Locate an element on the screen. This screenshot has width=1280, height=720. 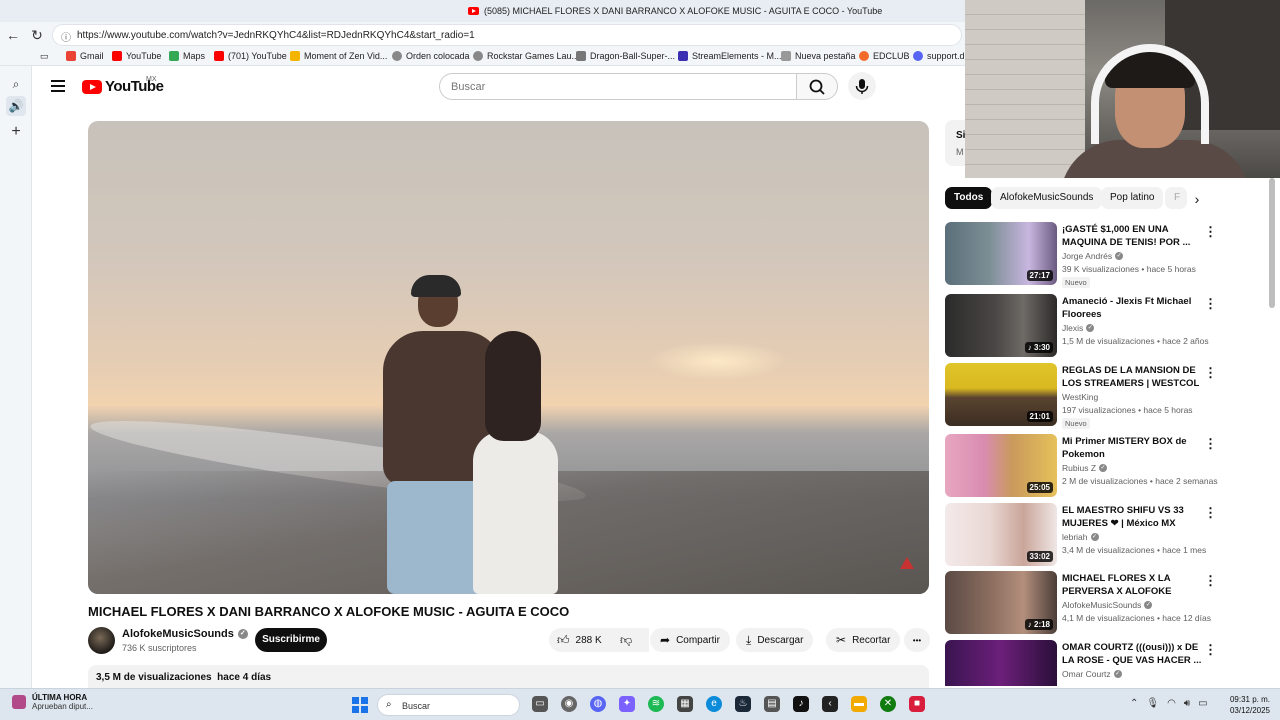
chip-alofokemusicsounds: AlofokeMusicSounds is located at coordinates (1047, 198).